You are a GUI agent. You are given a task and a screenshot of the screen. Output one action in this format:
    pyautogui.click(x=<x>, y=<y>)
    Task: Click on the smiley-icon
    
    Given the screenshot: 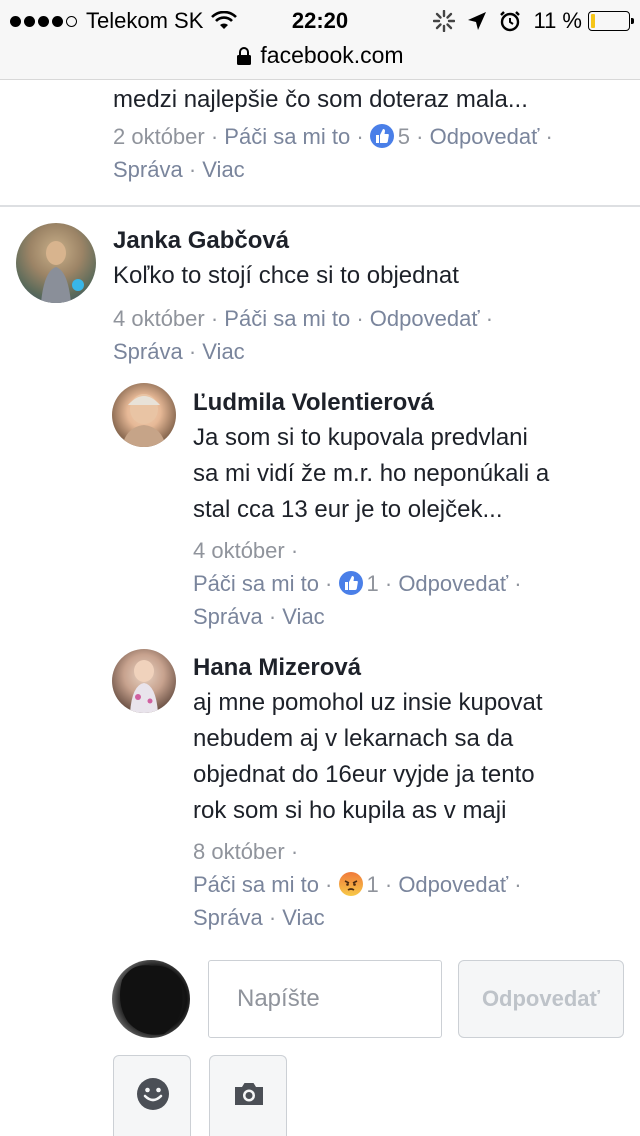 What is the action you would take?
    pyautogui.click(x=153, y=1094)
    